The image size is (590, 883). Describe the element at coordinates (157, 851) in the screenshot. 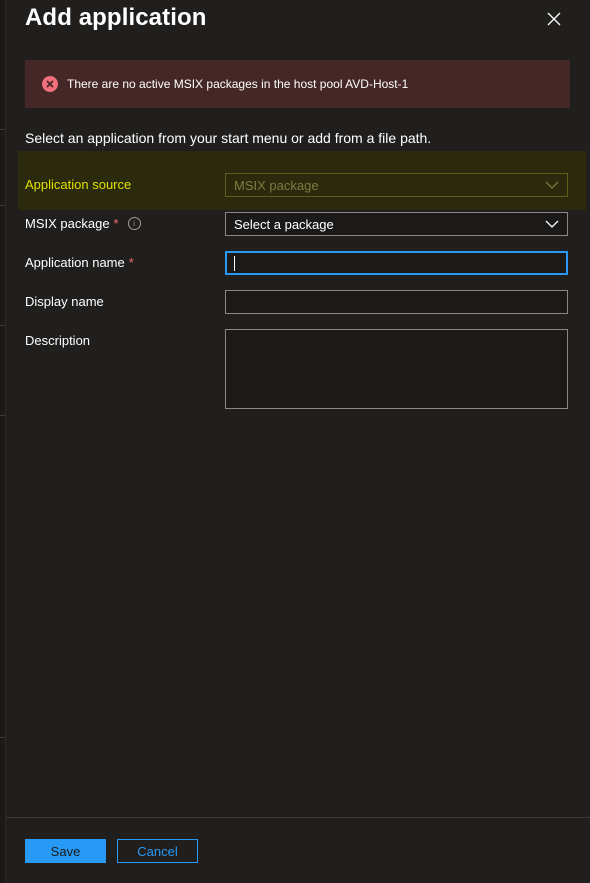

I see `cancel-button: Cancel` at that location.